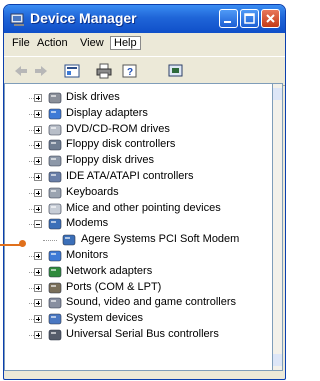  I want to click on scan-icon, so click(176, 71).